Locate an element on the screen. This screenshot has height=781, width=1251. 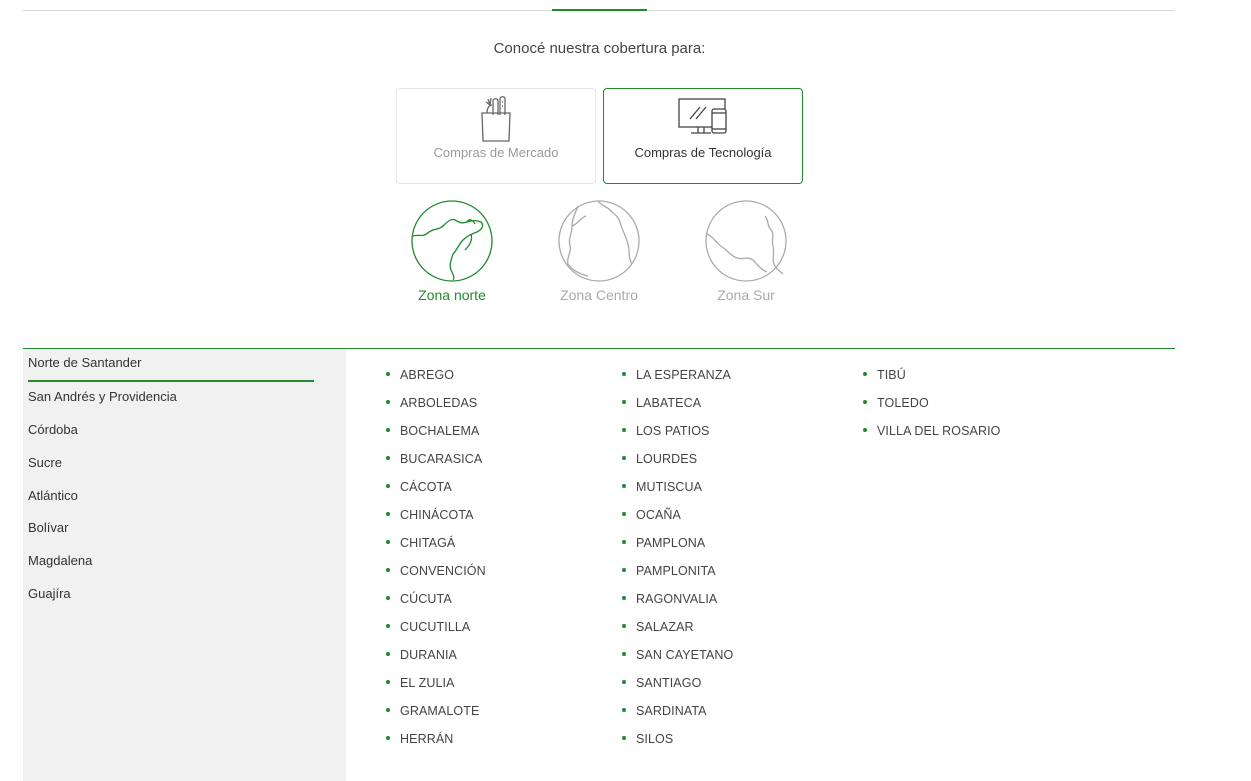
municipality-item: EL ZULIA is located at coordinates (420, 683).